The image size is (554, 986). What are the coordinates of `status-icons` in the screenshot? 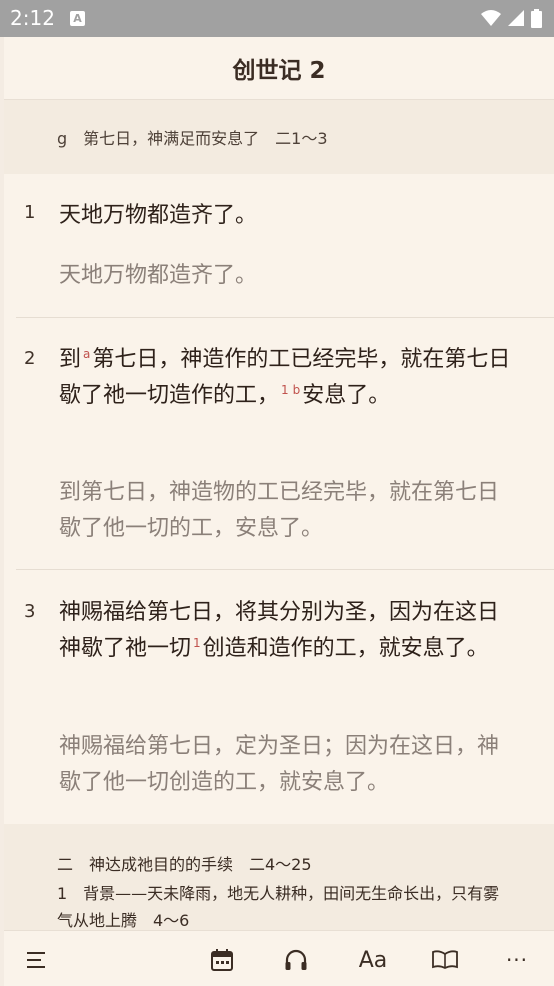 It's located at (511, 18).